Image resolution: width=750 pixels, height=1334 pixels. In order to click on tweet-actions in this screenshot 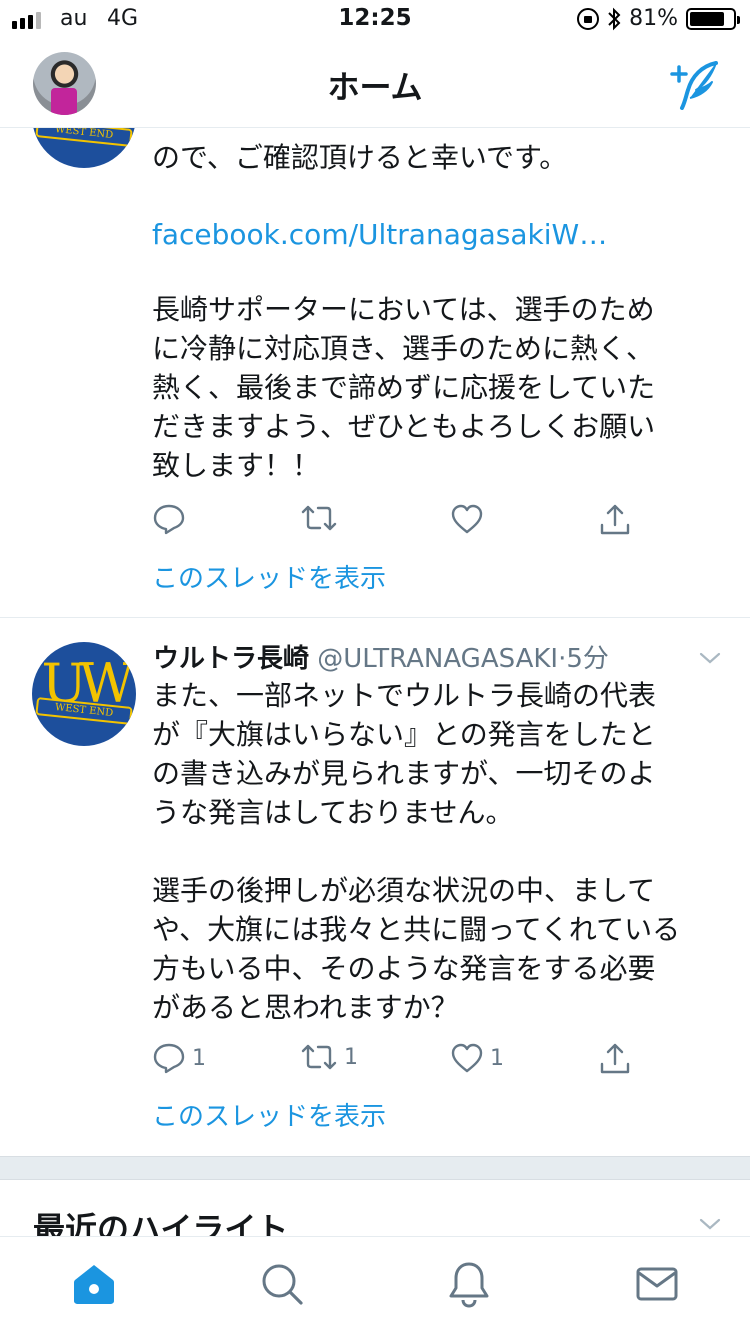, I will do `click(402, 523)`.